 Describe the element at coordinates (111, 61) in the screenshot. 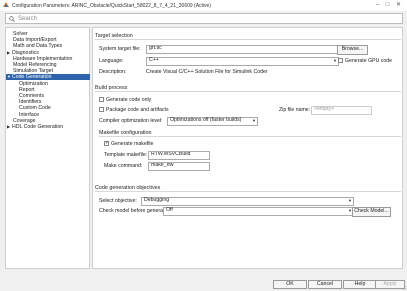

I see `language-label: Language:` at that location.